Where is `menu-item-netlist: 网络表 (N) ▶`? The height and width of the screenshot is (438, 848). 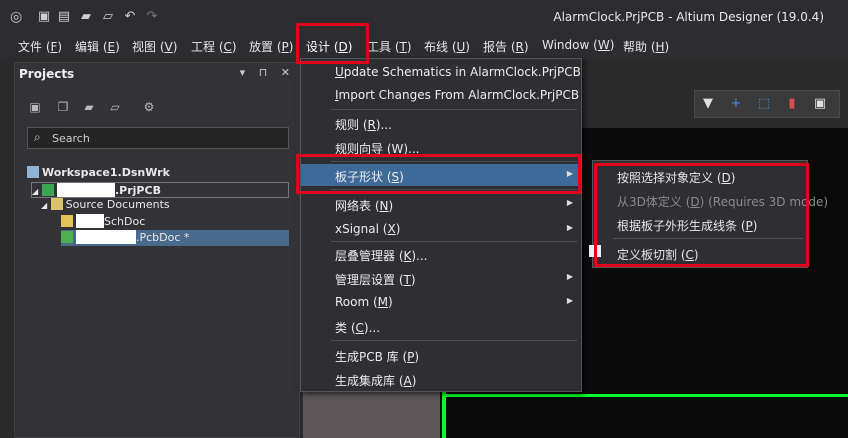 menu-item-netlist: 网络表 (N) ▶ is located at coordinates (441, 204).